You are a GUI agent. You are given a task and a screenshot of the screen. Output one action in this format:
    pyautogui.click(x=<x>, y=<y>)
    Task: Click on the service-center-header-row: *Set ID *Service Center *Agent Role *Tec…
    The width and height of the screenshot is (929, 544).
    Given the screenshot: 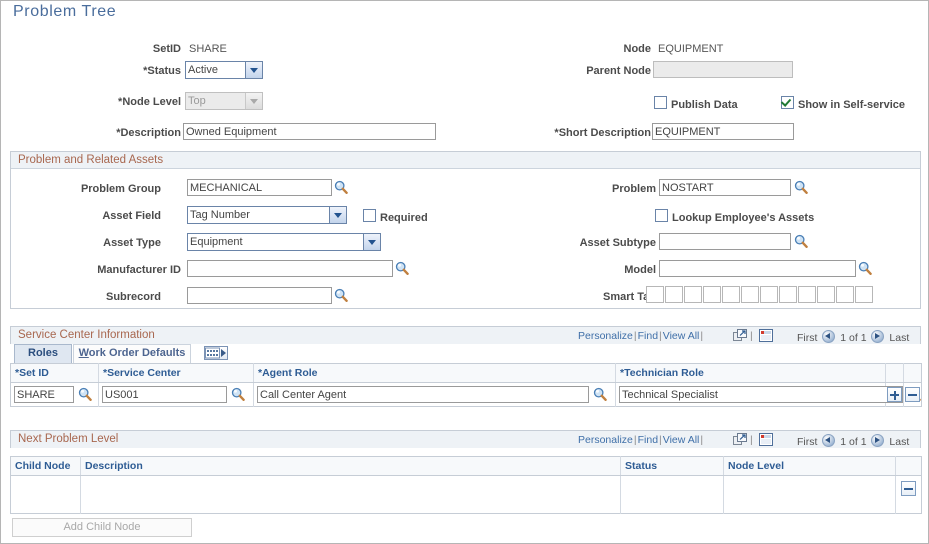 What is the action you would take?
    pyautogui.click(x=466, y=373)
    